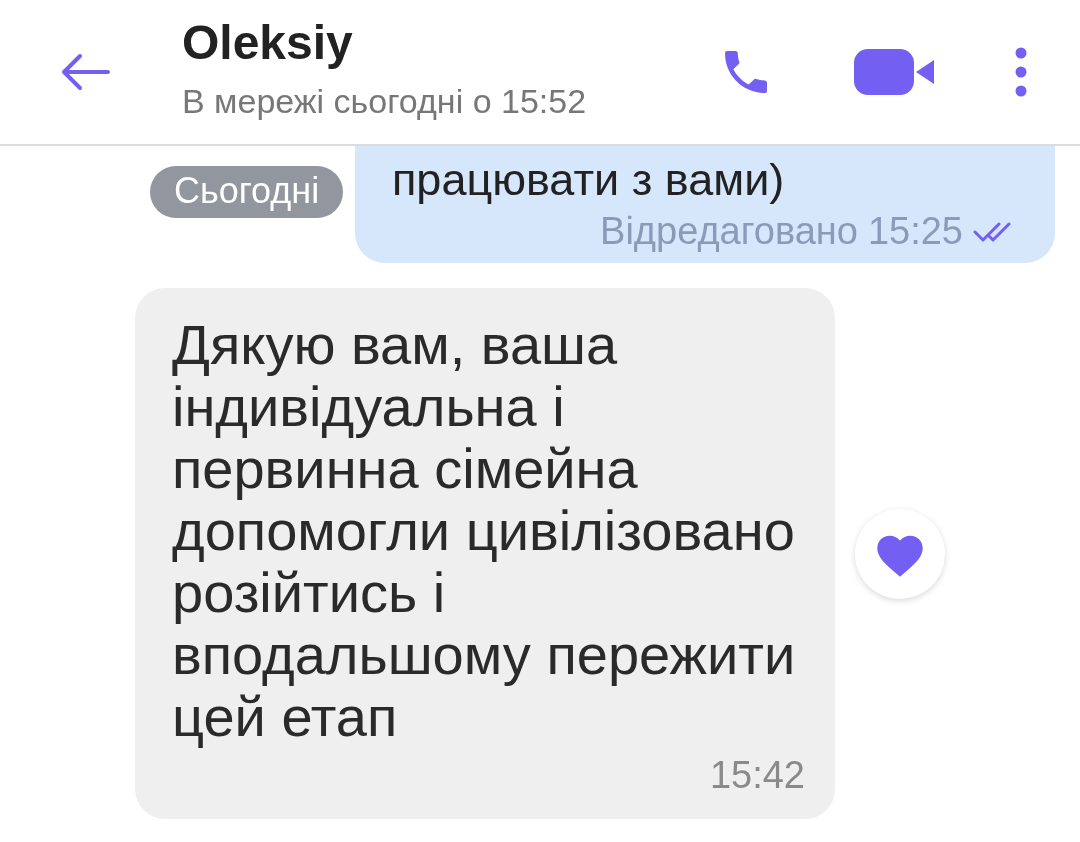 The image size is (1080, 842). I want to click on video-camera-icon, so click(895, 72).